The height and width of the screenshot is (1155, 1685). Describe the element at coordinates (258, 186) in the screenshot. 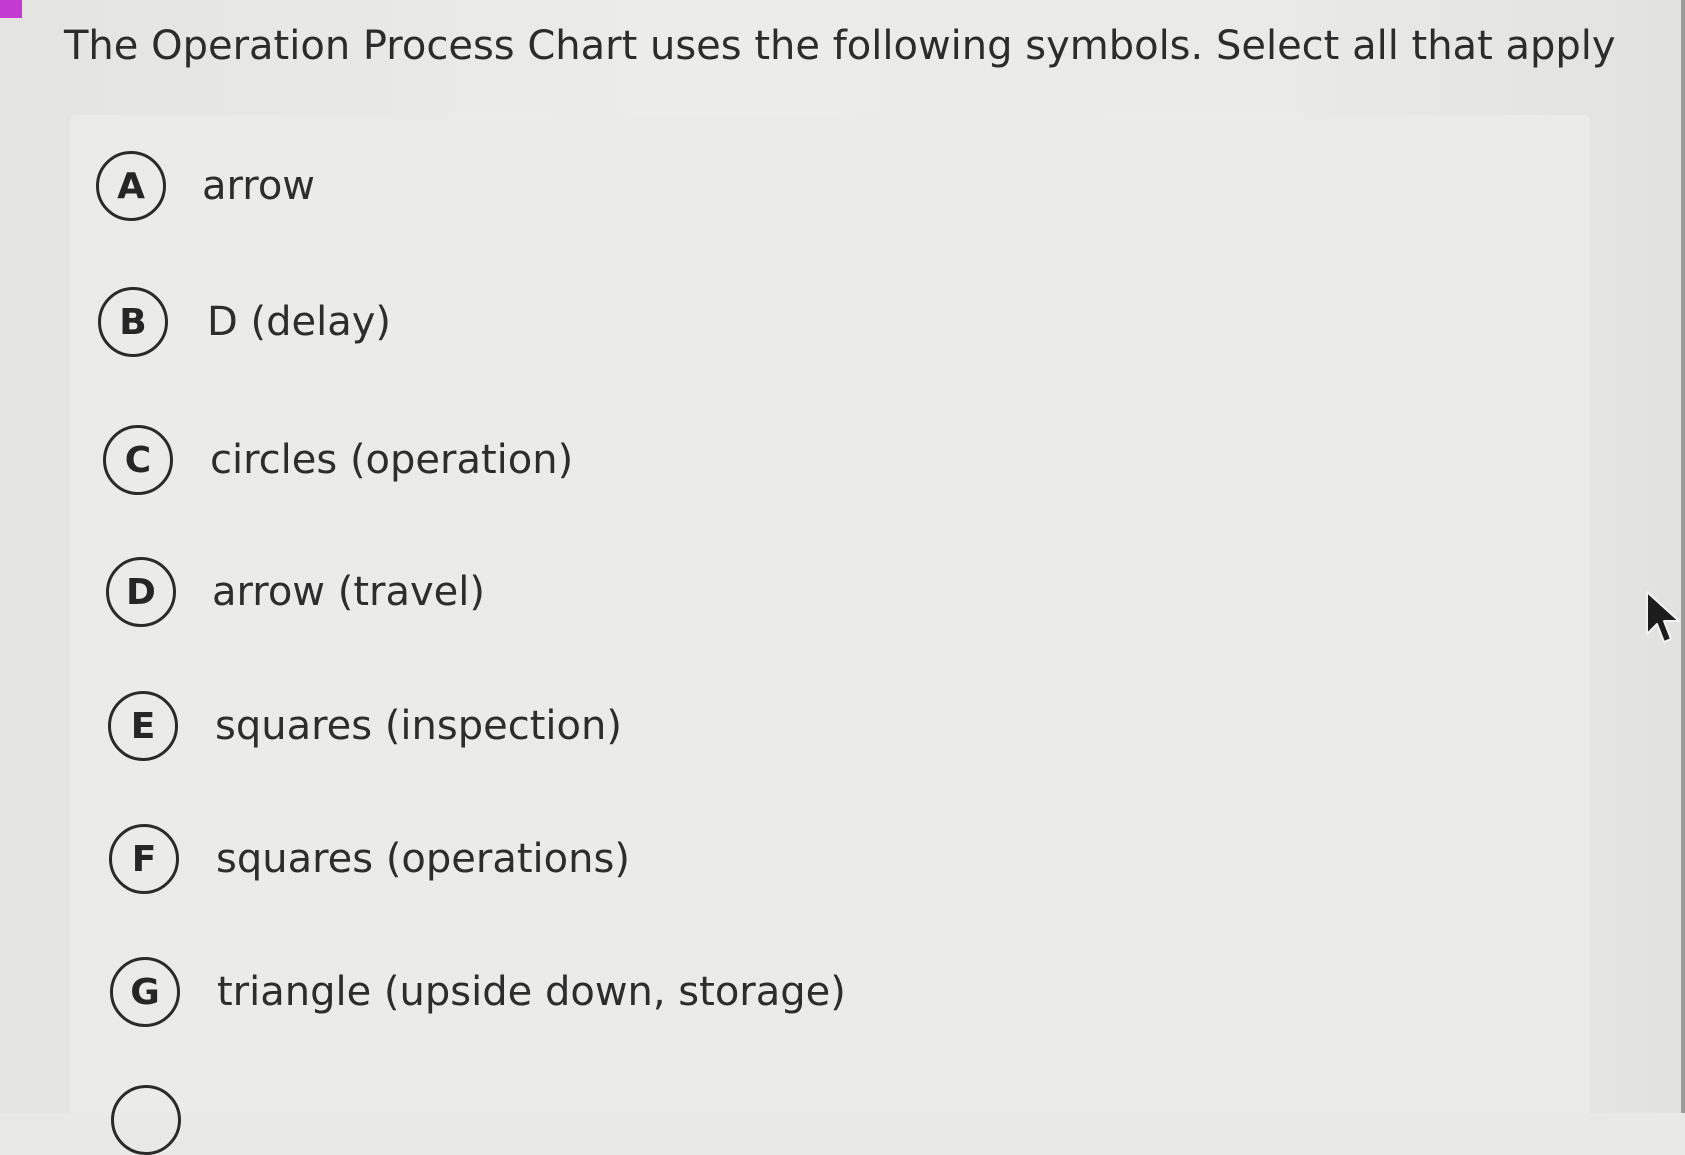

I see `option-label: arrow` at that location.